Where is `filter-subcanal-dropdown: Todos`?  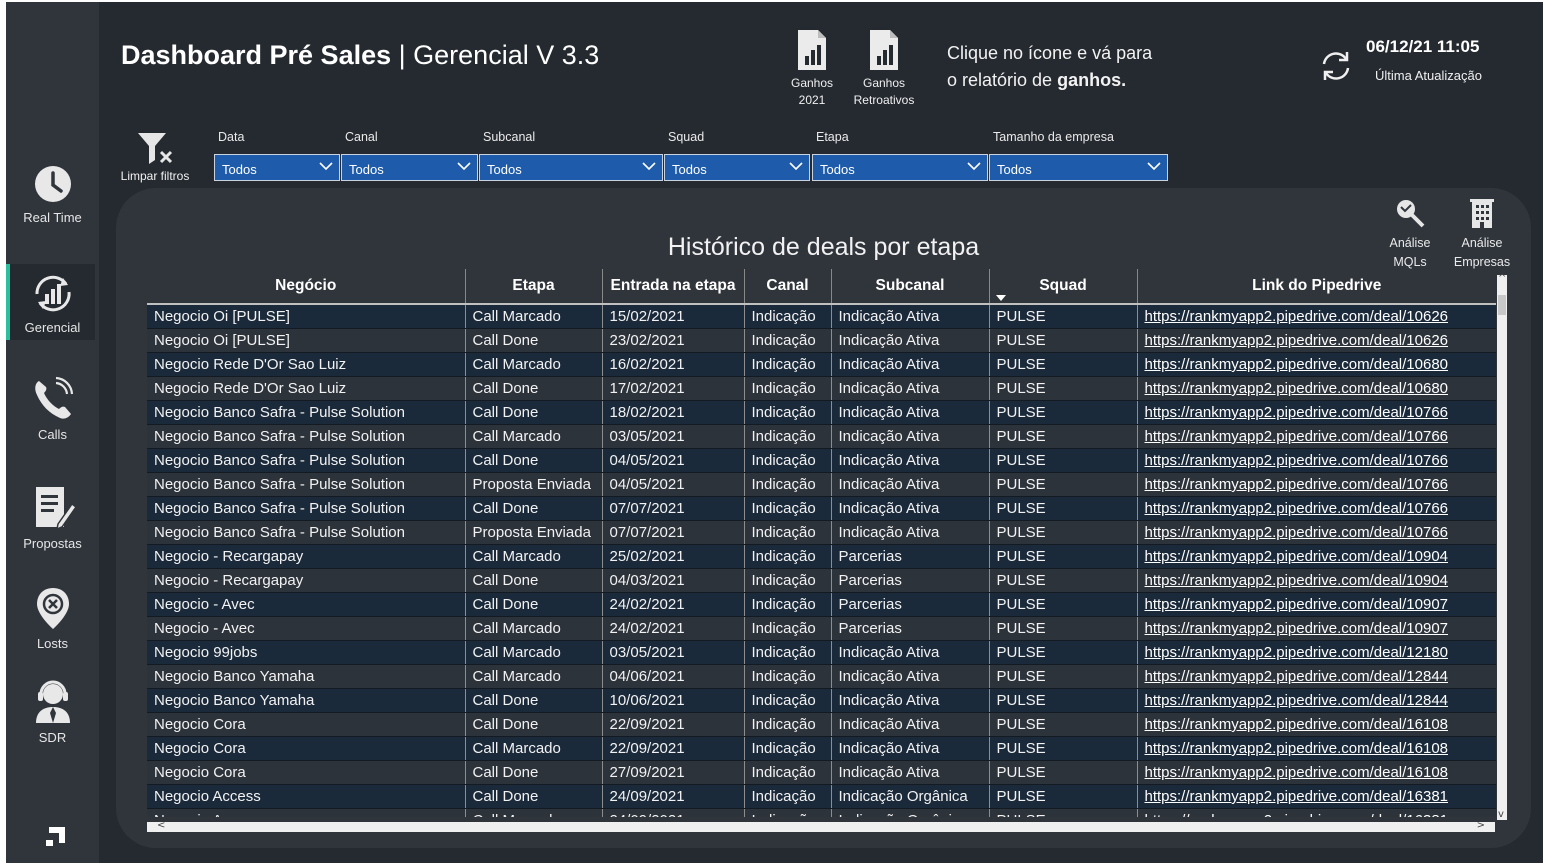
filter-subcanal-dropdown: Todos is located at coordinates (571, 167).